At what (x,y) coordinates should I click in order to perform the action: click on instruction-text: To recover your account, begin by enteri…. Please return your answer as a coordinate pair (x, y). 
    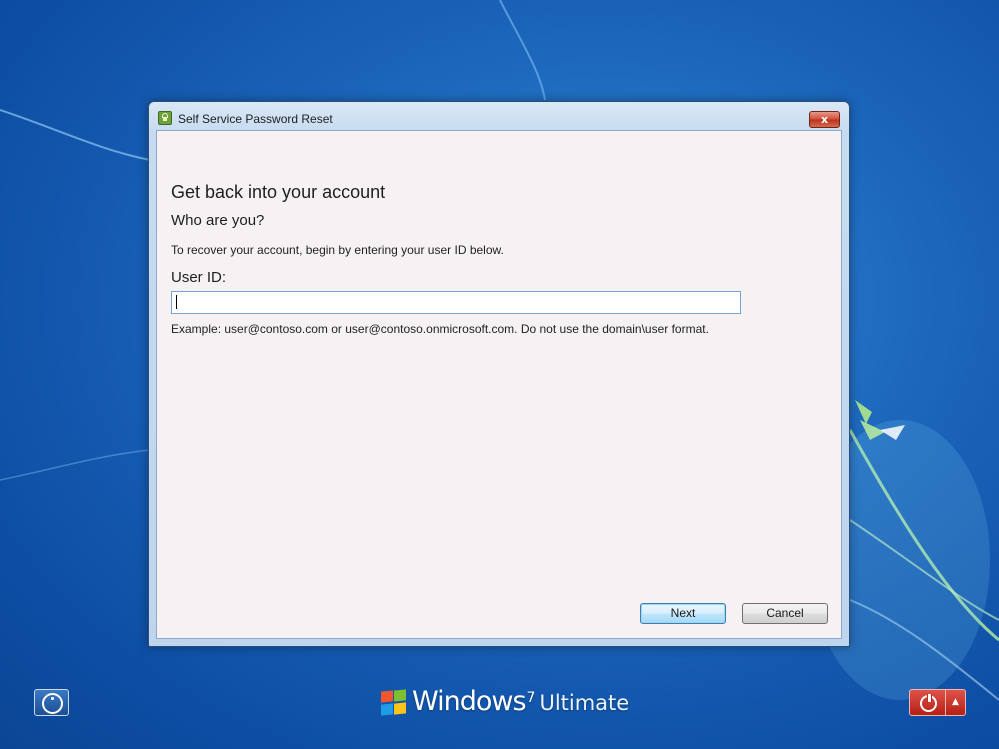
    Looking at the image, I should click on (337, 250).